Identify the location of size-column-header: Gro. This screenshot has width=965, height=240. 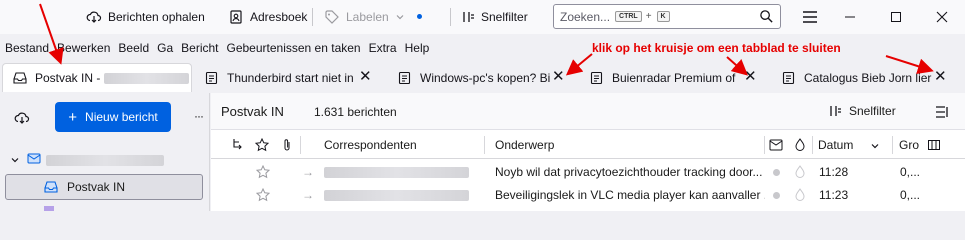
(909, 145).